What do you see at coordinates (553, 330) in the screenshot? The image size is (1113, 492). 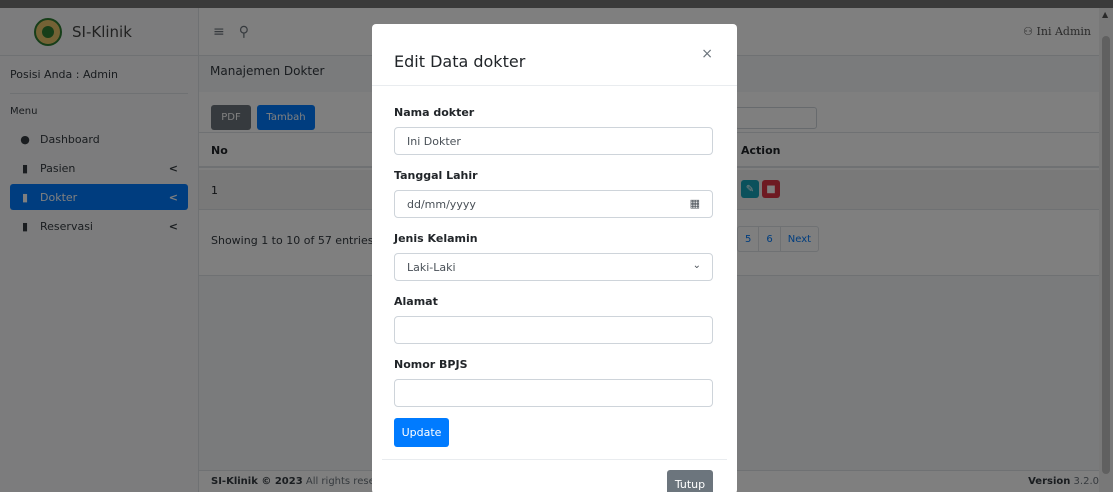 I see `alamat-input` at bounding box center [553, 330].